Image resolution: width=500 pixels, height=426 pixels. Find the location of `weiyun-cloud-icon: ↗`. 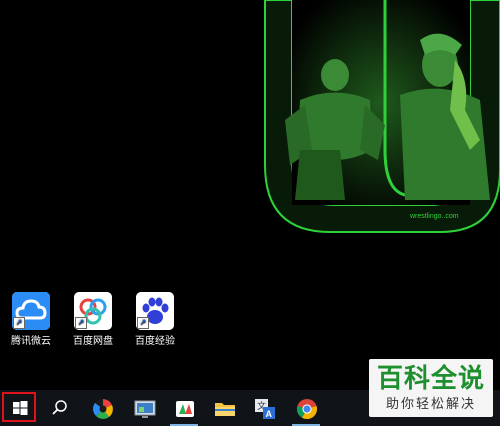

weiyun-cloud-icon: ↗ is located at coordinates (31, 311).